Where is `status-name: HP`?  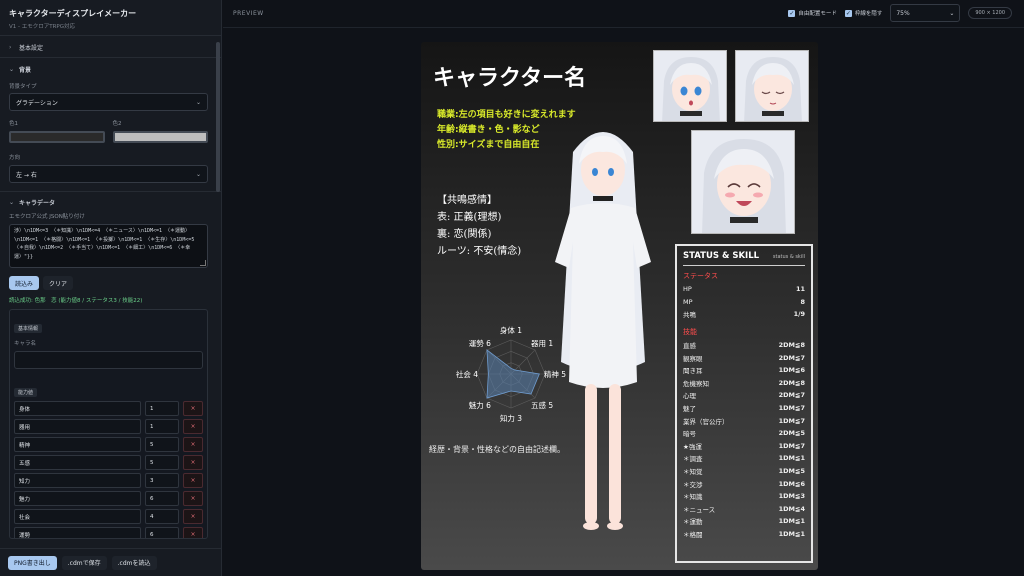 status-name: HP is located at coordinates (687, 289).